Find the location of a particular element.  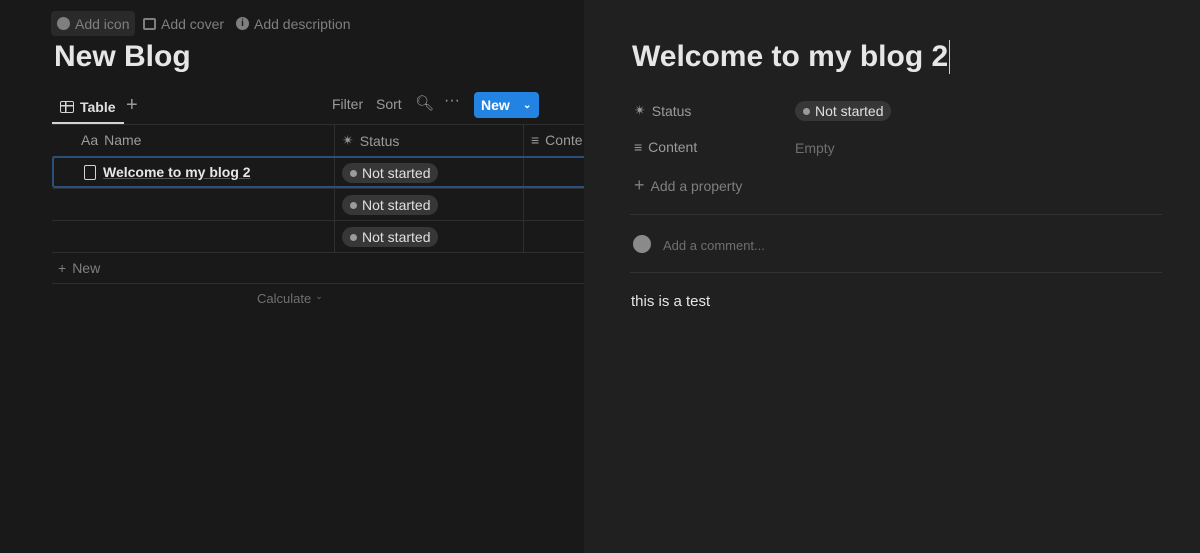

add-view-plus-icon: + is located at coordinates (132, 105).